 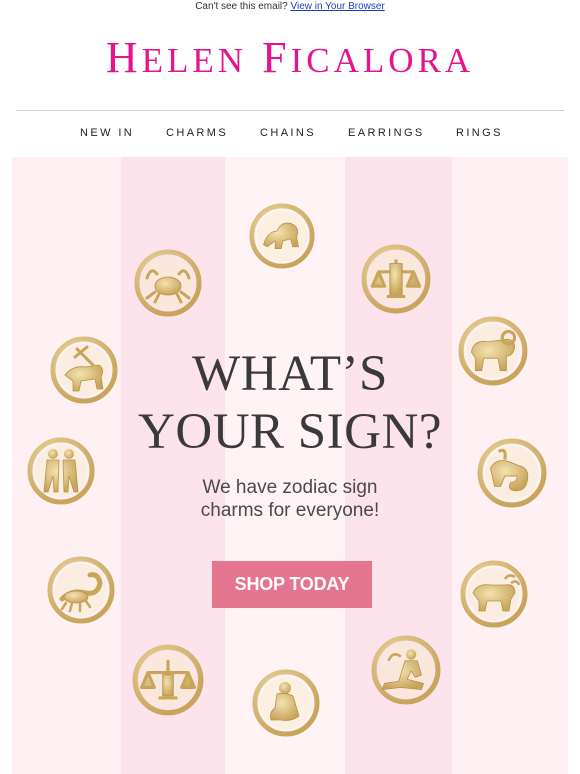 I want to click on subtitle-line-2: charms for everyone!, so click(x=290, y=510).